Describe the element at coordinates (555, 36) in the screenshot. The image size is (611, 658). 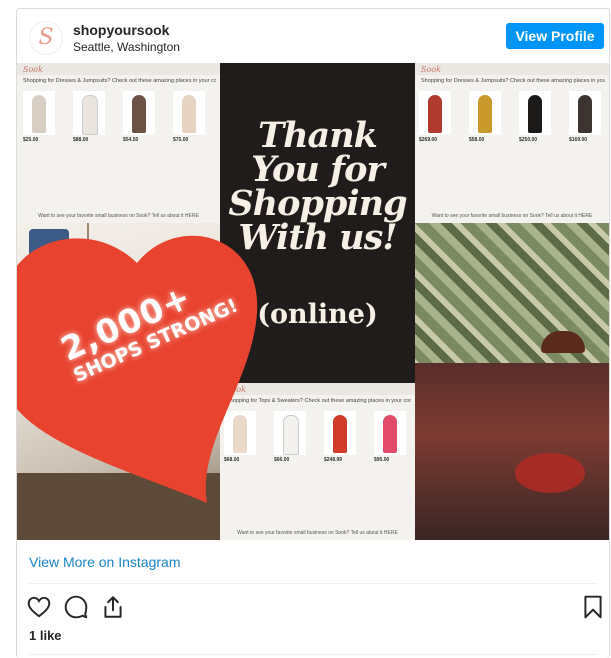
I see `view-profile-button: View Profile` at that location.